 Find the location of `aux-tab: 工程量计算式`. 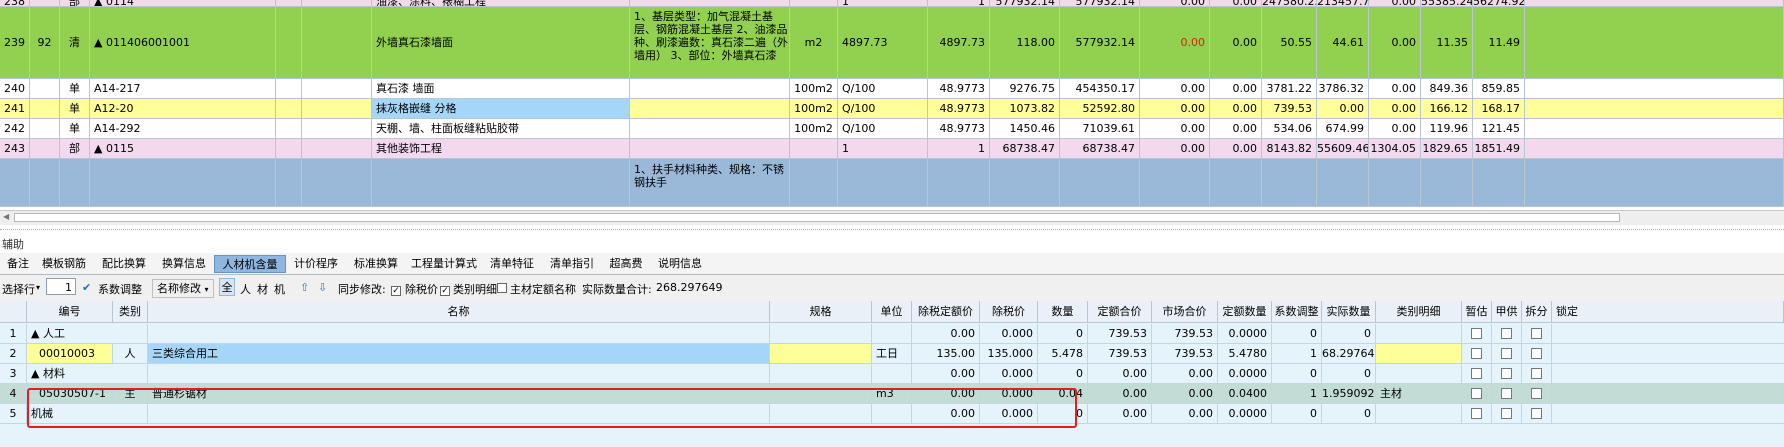

aux-tab: 工程量计算式 is located at coordinates (444, 264).